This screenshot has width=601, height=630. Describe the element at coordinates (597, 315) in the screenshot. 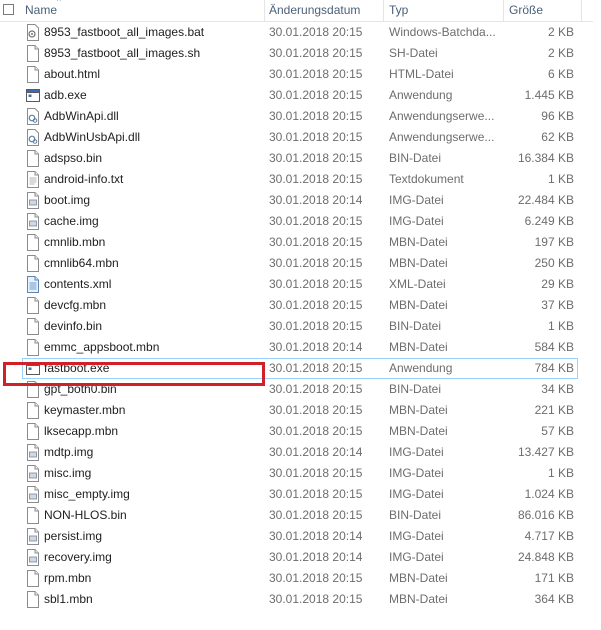

I see `vertical-scrollbar` at that location.